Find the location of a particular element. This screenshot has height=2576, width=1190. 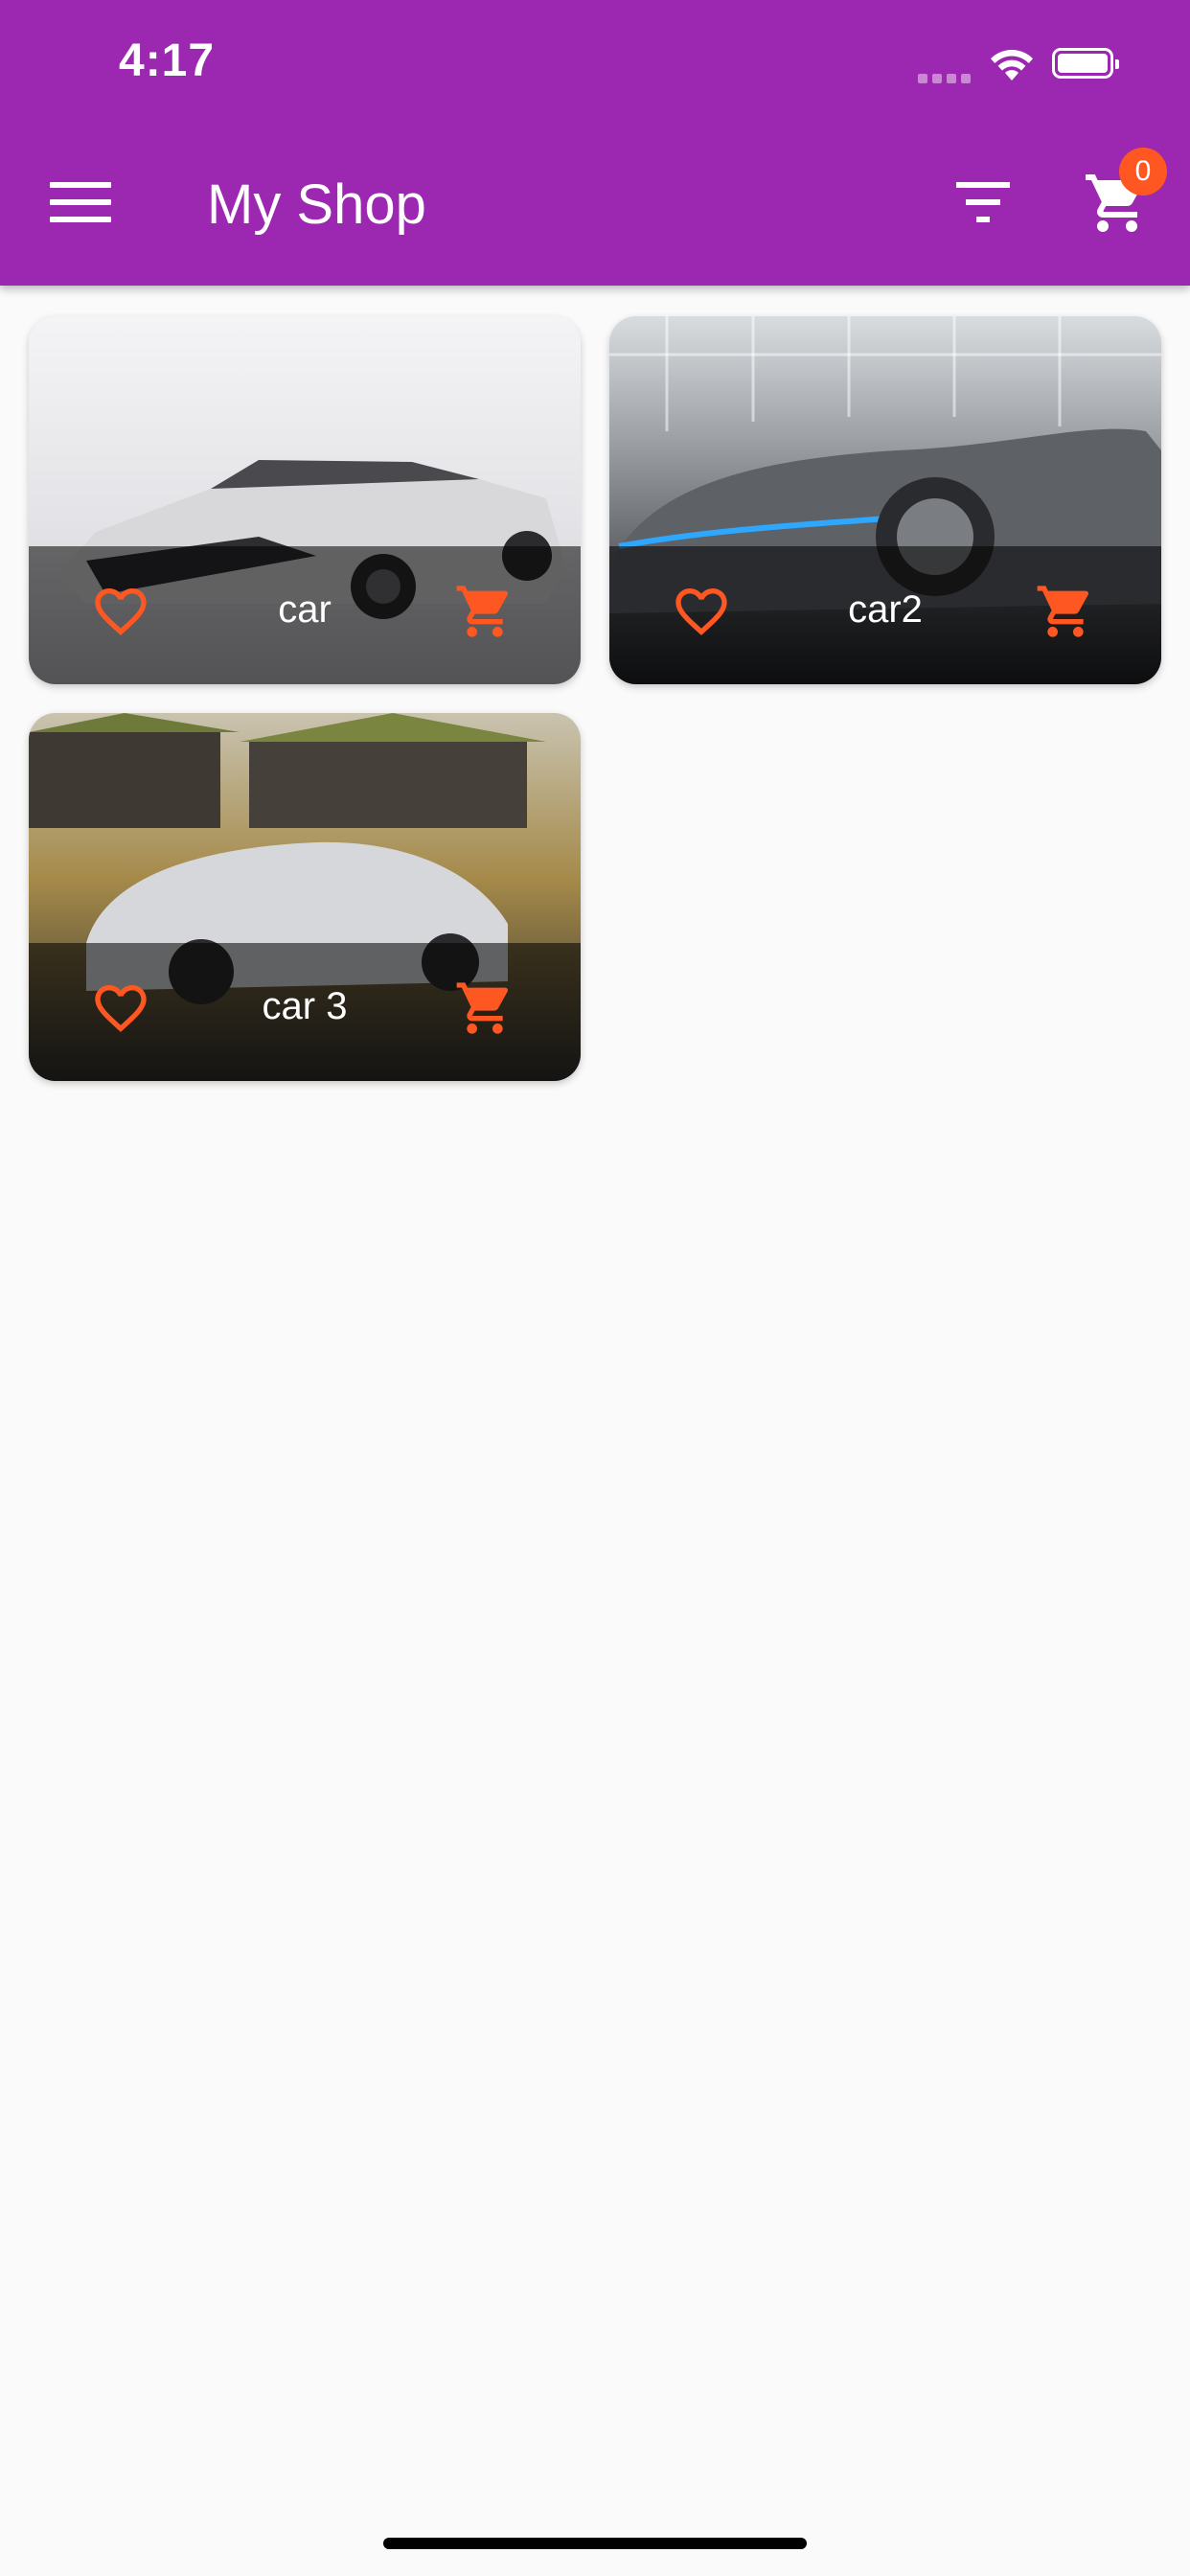

filter-button is located at coordinates (983, 206).